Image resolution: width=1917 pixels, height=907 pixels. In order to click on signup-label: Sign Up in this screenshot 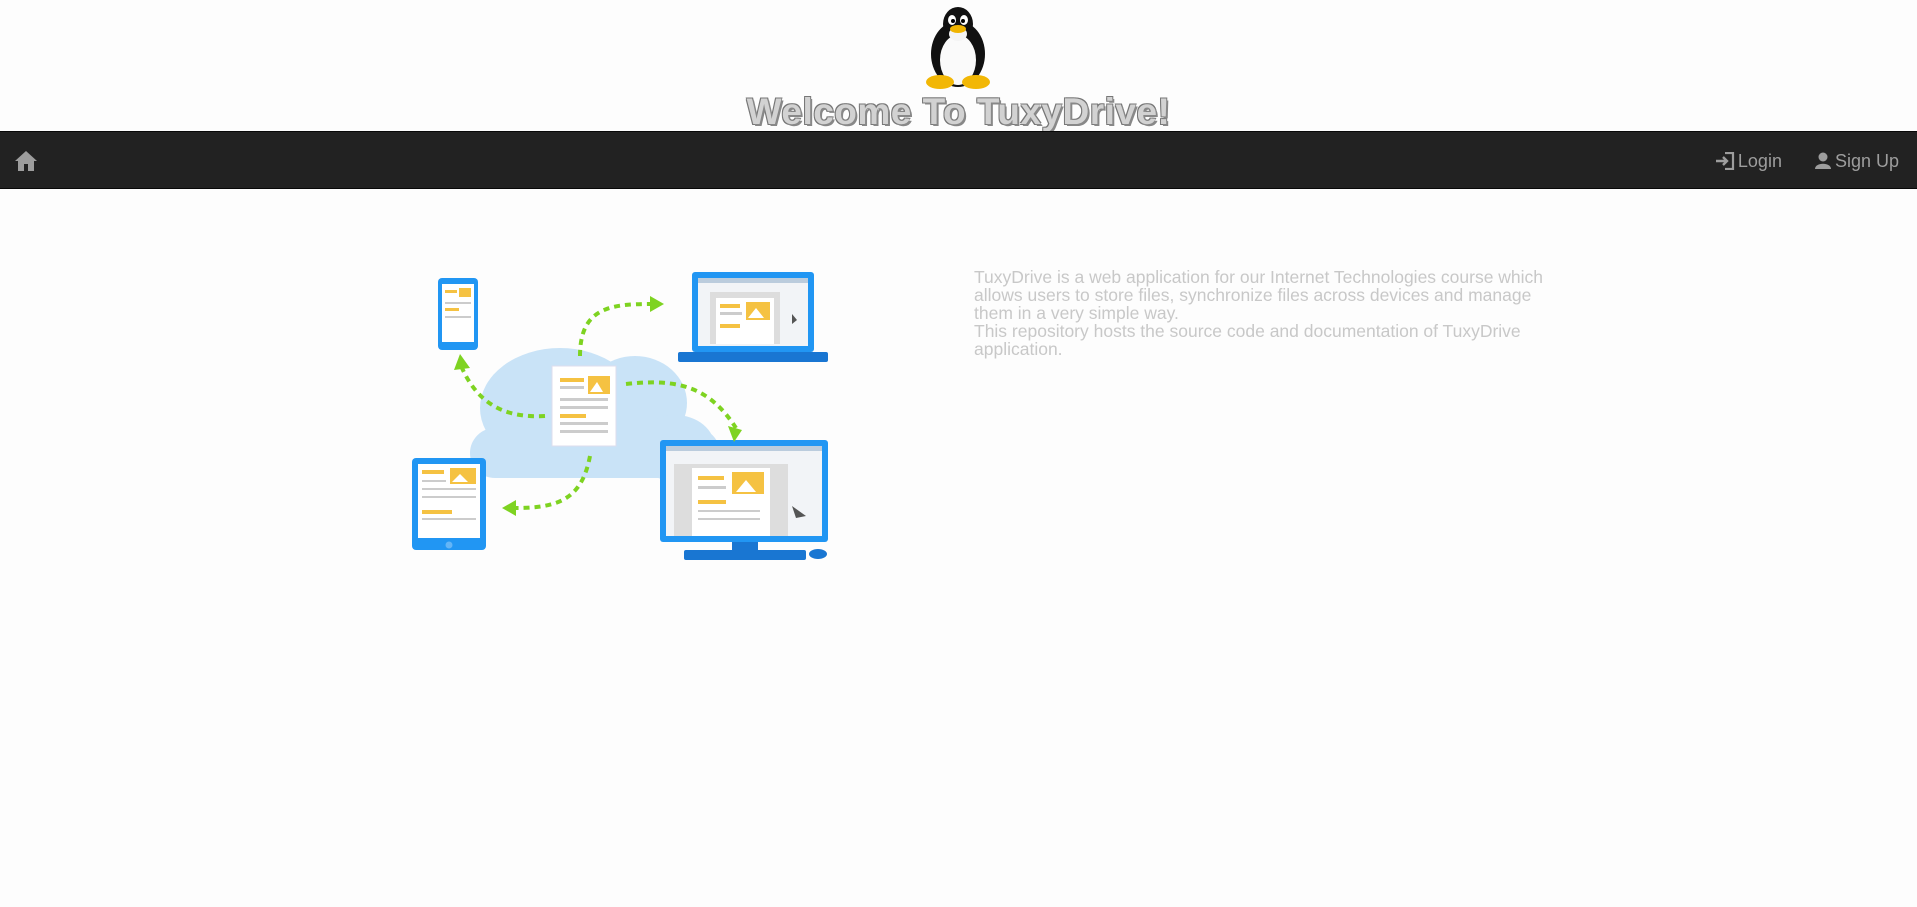, I will do `click(1866, 160)`.